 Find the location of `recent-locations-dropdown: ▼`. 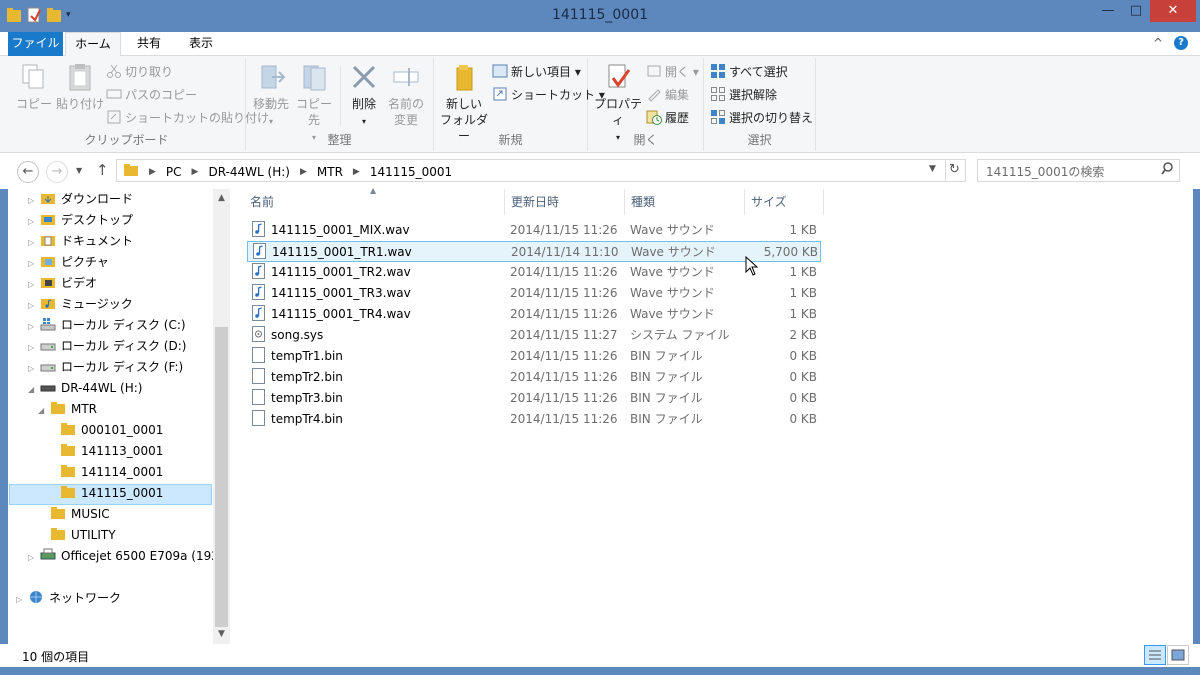

recent-locations-dropdown: ▼ is located at coordinates (79, 170).